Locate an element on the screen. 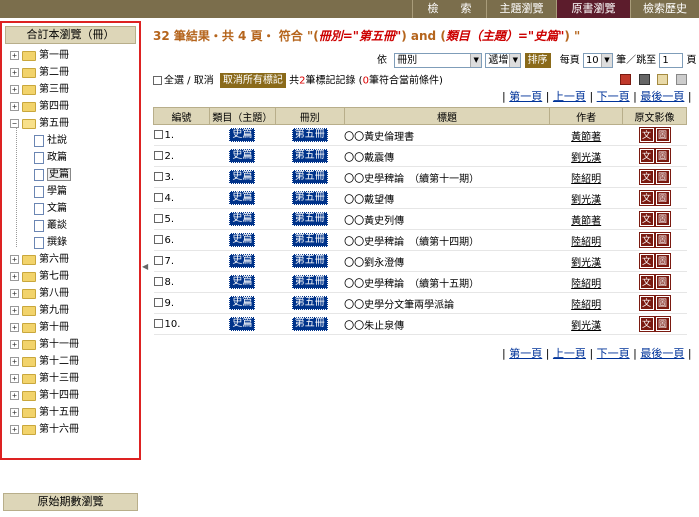  tree-topic-item: 學篇 is located at coordinates (50, 191).